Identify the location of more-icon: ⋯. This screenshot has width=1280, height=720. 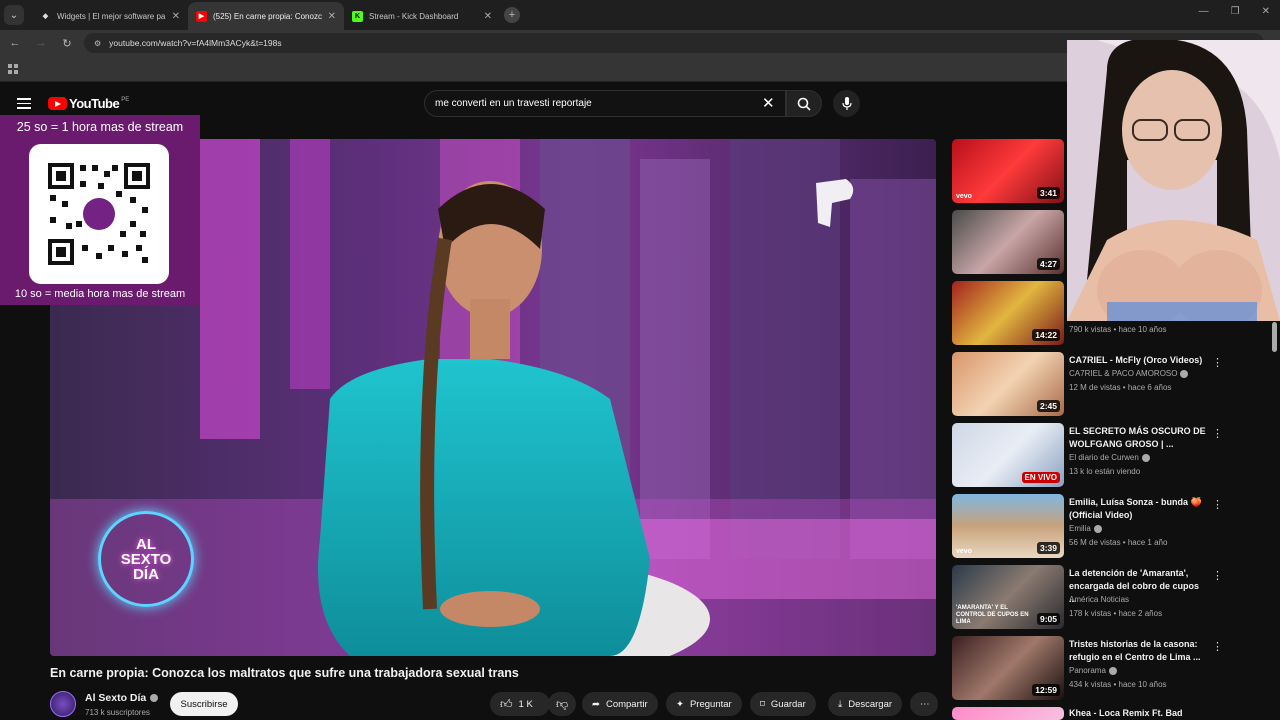
(925, 704).